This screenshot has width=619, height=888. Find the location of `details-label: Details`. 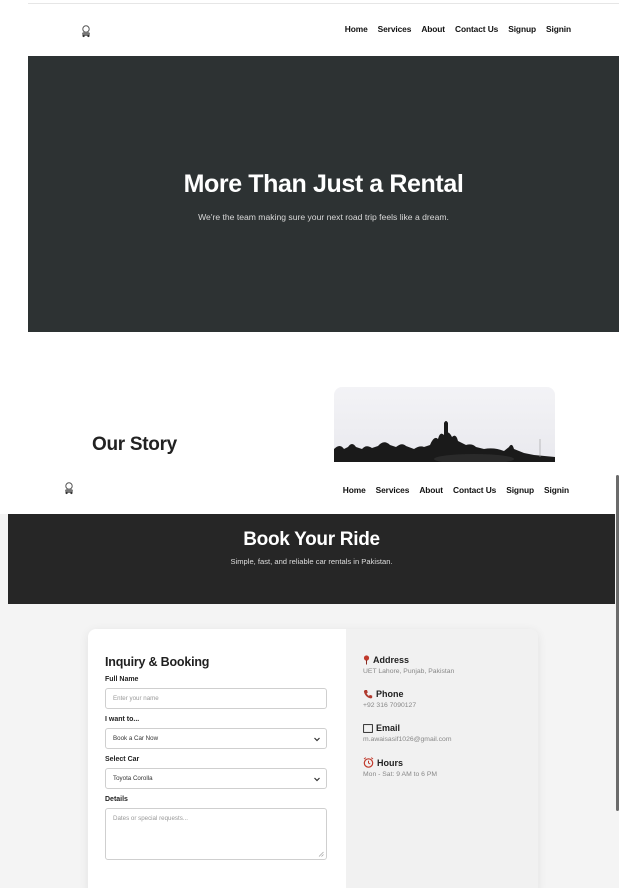

details-label: Details is located at coordinates (116, 799).